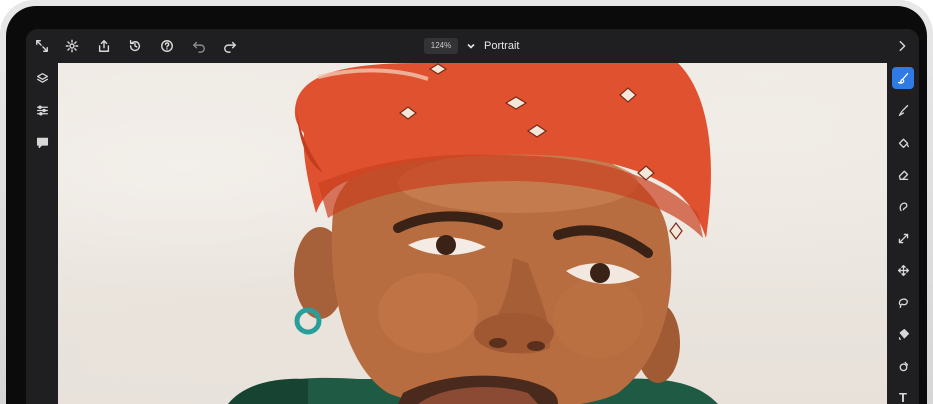 This screenshot has width=933, height=404. What do you see at coordinates (903, 78) in the screenshot?
I see `paint-brush-icon` at bounding box center [903, 78].